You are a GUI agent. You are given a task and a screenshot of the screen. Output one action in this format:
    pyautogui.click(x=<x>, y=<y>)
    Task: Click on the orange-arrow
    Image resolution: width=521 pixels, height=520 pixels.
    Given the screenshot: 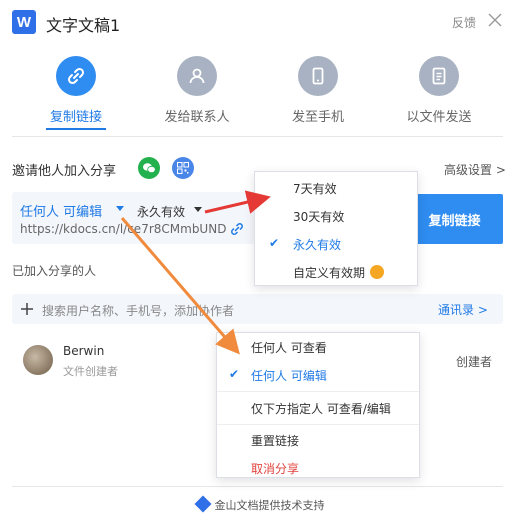 What is the action you would take?
    pyautogui.click(x=180, y=286)
    